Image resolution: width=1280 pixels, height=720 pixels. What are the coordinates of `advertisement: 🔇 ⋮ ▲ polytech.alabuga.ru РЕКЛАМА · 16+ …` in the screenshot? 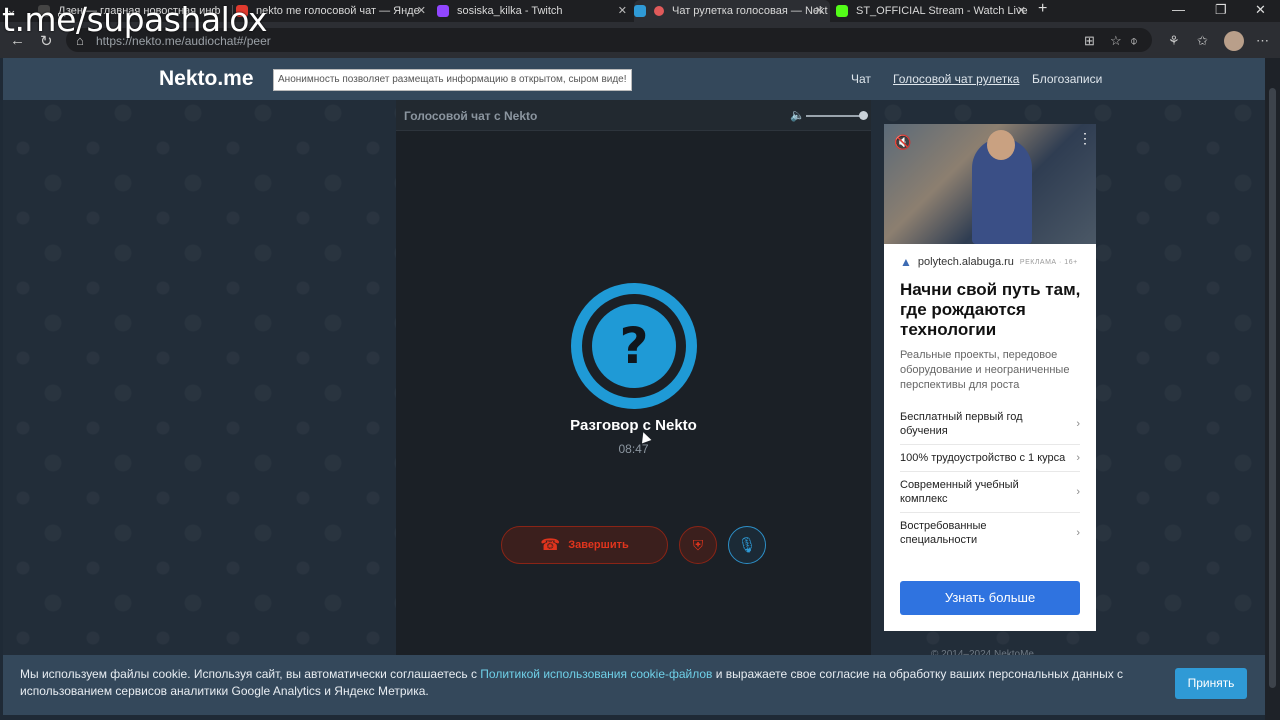 It's located at (990, 377).